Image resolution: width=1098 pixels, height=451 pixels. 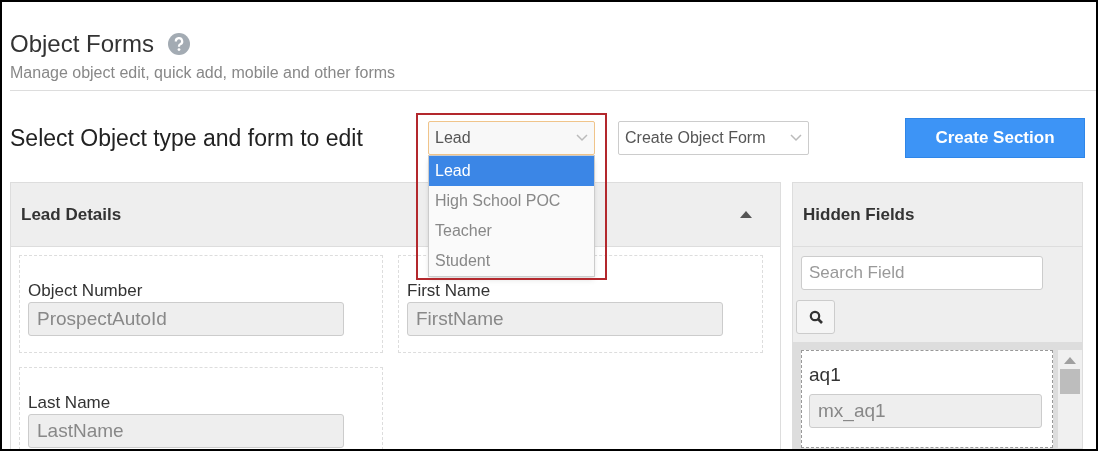 What do you see at coordinates (713, 138) in the screenshot?
I see `form-select: Create Object Form` at bounding box center [713, 138].